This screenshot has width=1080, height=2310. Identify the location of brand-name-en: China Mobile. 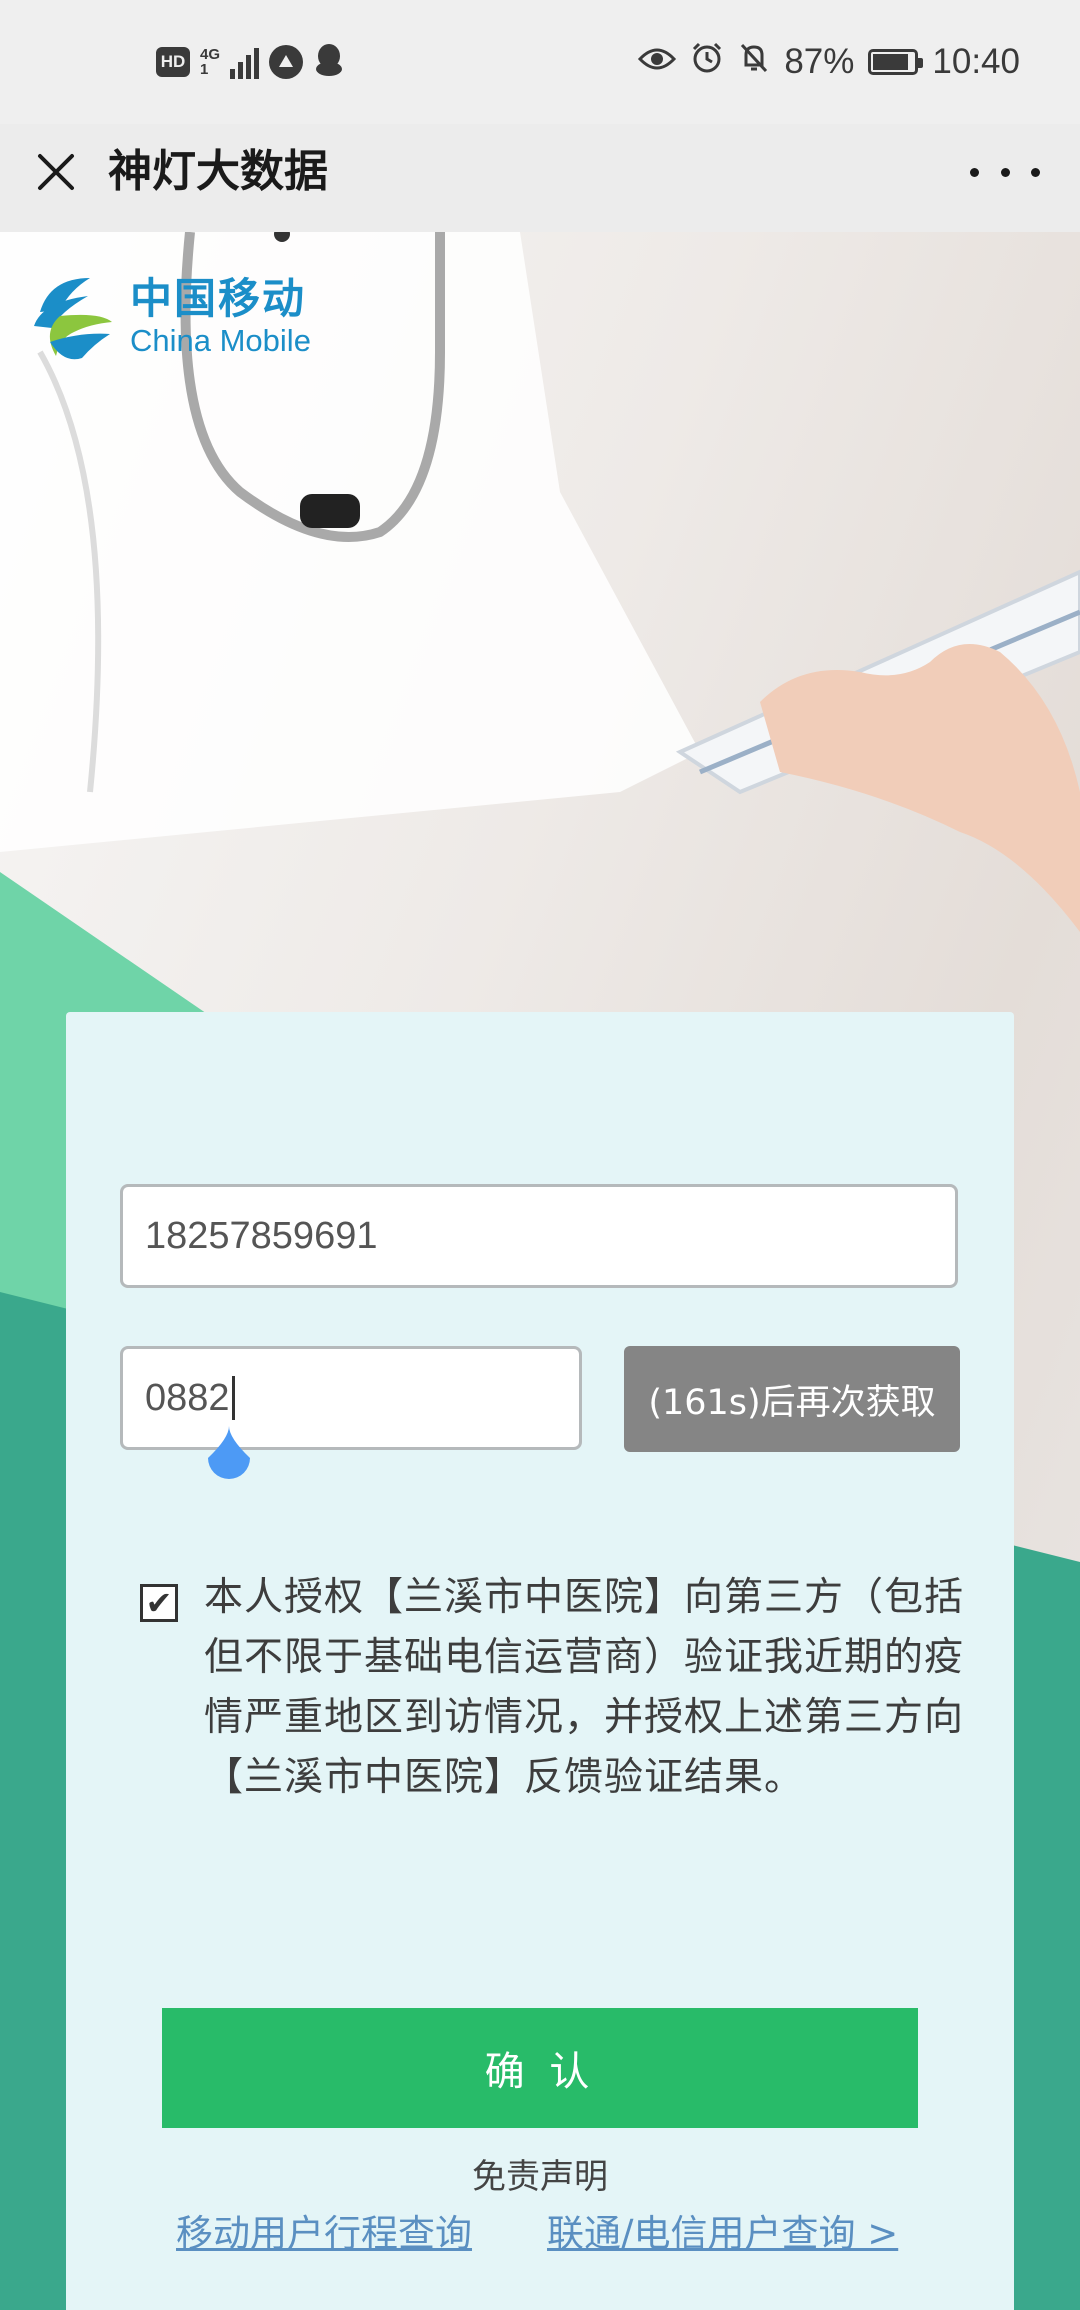
(220, 340).